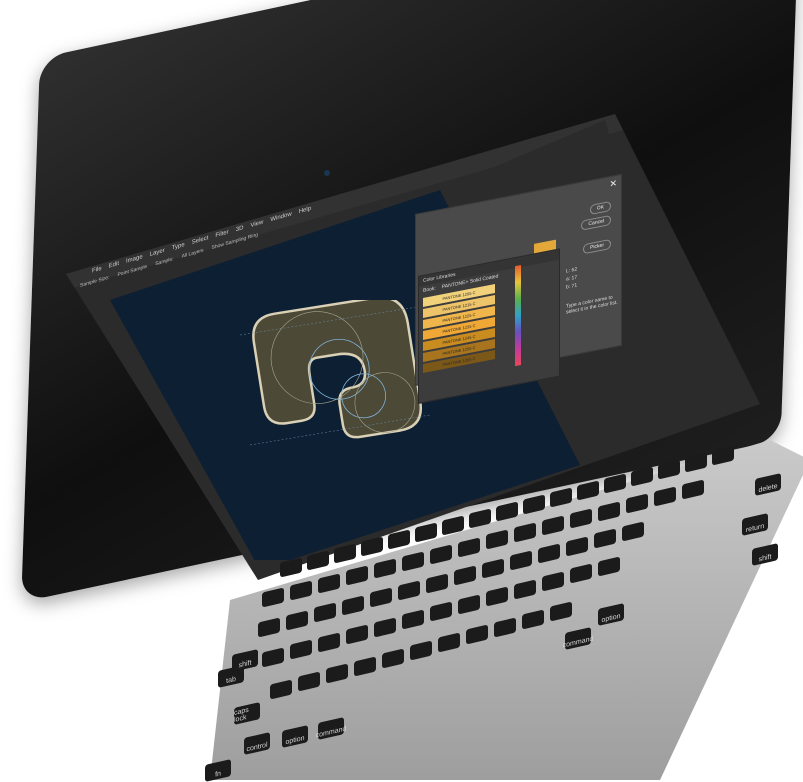 The height and width of the screenshot is (782, 803). What do you see at coordinates (596, 222) in the screenshot?
I see `cancel-button: Cancel` at bounding box center [596, 222].